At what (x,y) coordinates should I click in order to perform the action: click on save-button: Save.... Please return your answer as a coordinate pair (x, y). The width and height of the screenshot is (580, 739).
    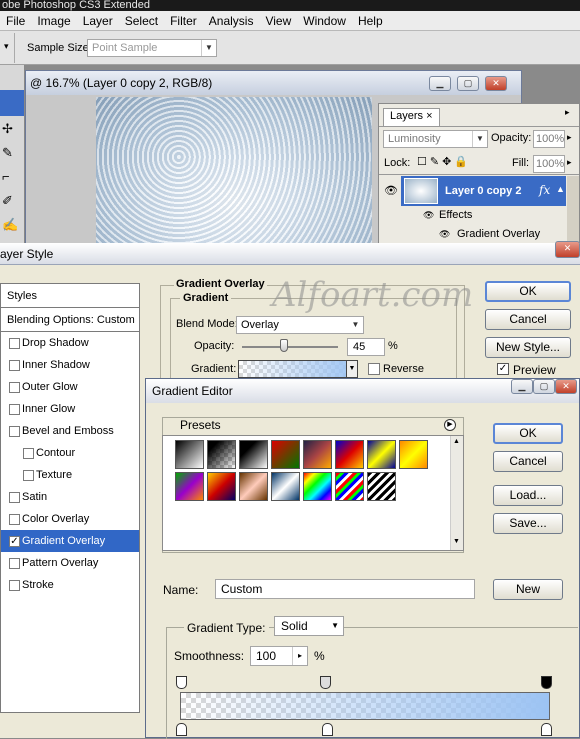
    Looking at the image, I should click on (528, 523).